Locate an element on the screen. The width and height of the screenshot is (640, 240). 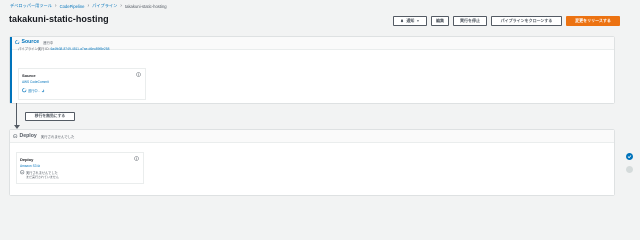
edit-button: 編集 is located at coordinates (440, 21).